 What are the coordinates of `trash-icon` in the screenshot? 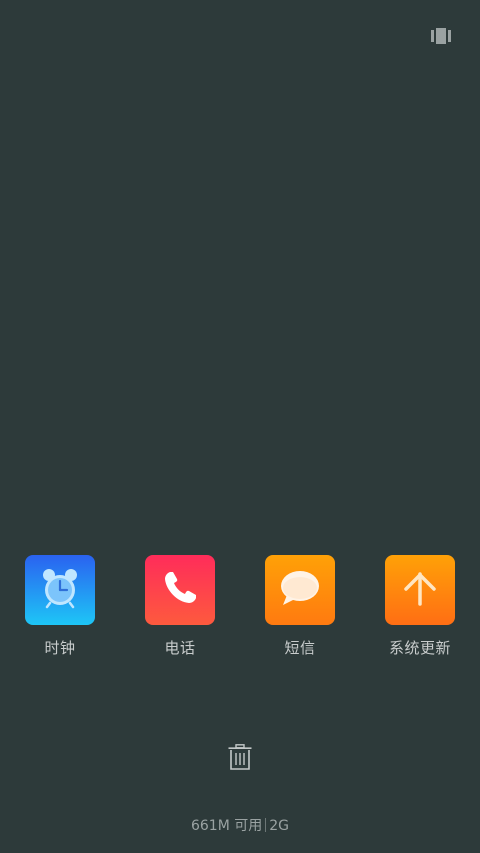 It's located at (240, 759).